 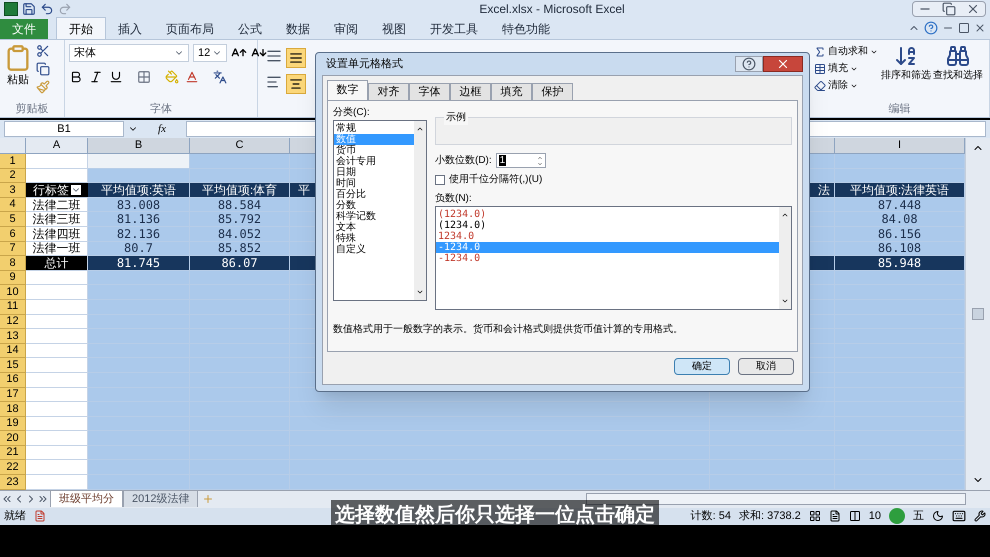 What do you see at coordinates (454, 29) in the screenshot?
I see `ribbon-tab: 开发工具` at bounding box center [454, 29].